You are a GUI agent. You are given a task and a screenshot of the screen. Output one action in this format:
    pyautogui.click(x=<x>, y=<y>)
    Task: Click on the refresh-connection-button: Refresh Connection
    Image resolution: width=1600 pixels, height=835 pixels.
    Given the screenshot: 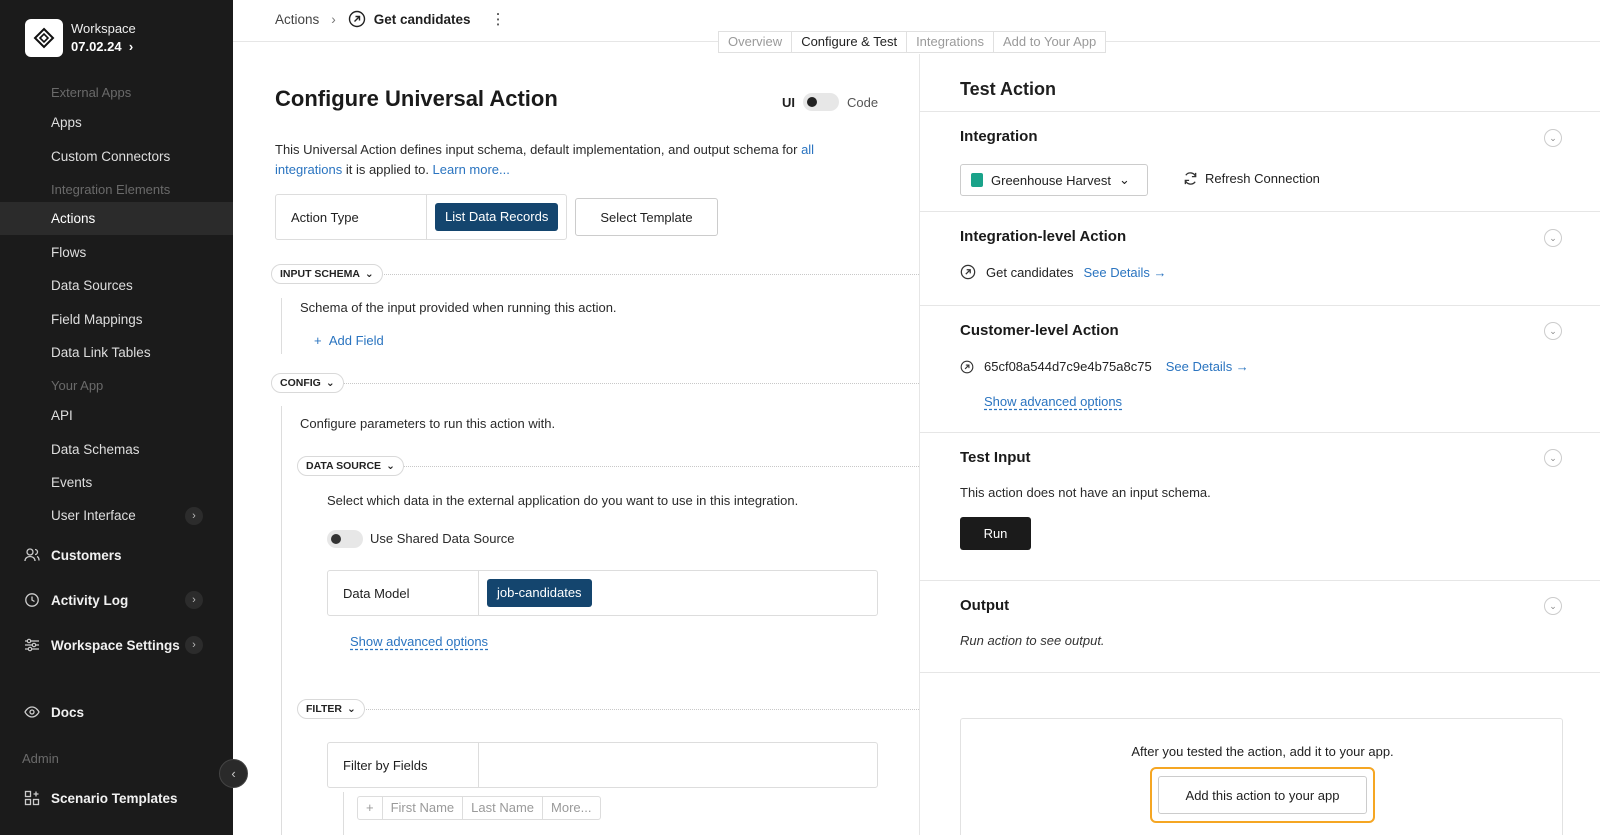 What is the action you would take?
    pyautogui.click(x=1251, y=178)
    